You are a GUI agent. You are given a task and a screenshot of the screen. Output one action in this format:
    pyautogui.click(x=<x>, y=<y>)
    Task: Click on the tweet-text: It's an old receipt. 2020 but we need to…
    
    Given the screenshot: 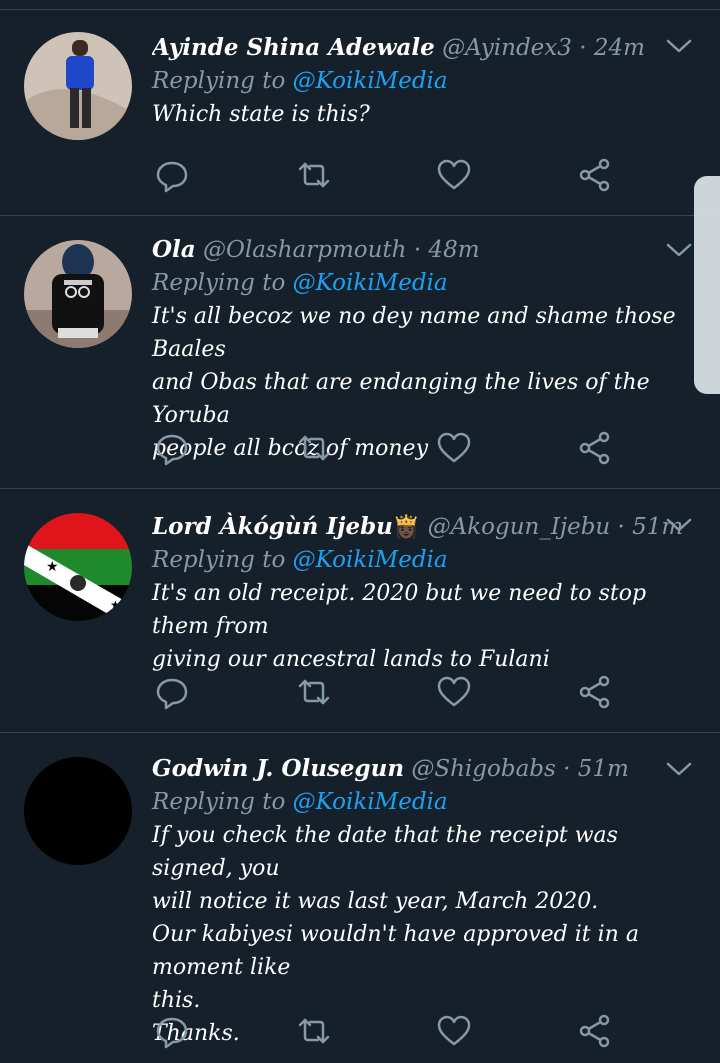 What is the action you would take?
    pyautogui.click(x=419, y=626)
    